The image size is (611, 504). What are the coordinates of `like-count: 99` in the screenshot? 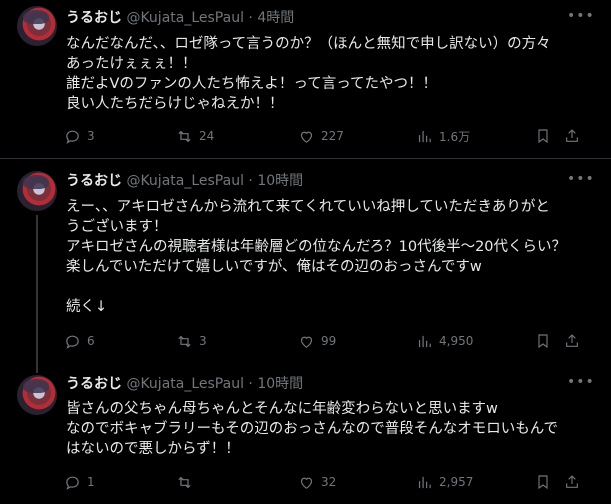 It's located at (329, 341).